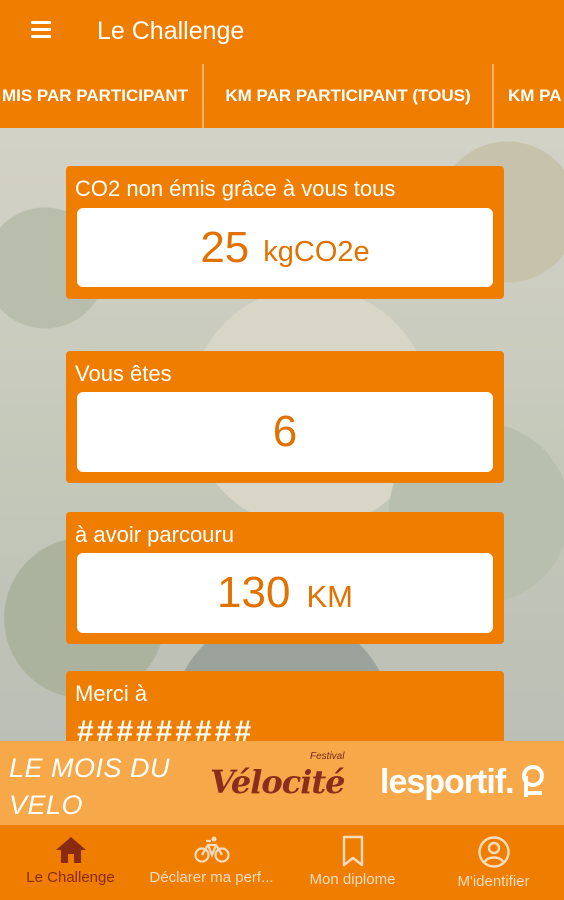  What do you see at coordinates (46, 805) in the screenshot?
I see `banner-line-2: VELO` at bounding box center [46, 805].